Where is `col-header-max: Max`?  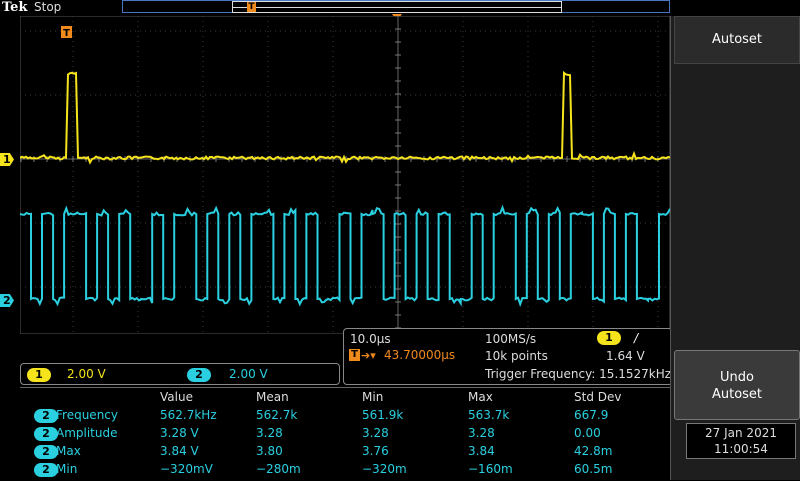
col-header-max: Max is located at coordinates (480, 397).